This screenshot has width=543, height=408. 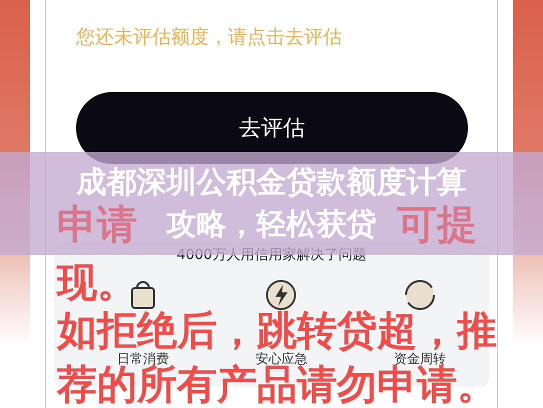 I want to click on banner-title: 成都深圳公积金贷款额度计算, so click(x=271, y=183).